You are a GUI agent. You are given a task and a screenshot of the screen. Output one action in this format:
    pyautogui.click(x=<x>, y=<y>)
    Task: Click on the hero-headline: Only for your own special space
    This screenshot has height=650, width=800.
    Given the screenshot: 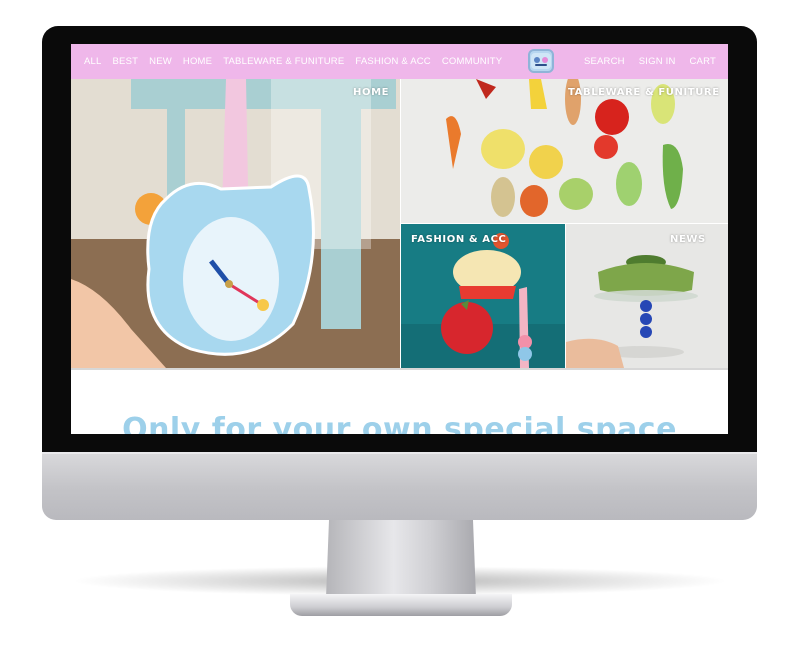 What is the action you would take?
    pyautogui.click(x=399, y=423)
    